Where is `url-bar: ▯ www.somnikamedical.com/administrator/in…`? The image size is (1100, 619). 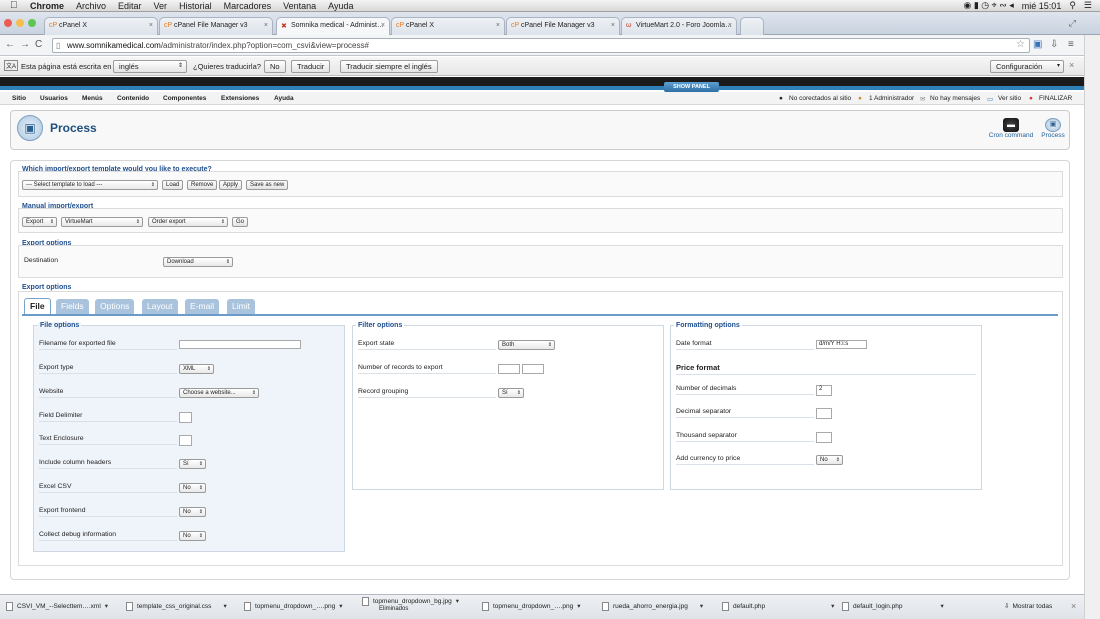 url-bar: ▯ www.somnikamedical.com/administrator/in… is located at coordinates (541, 45).